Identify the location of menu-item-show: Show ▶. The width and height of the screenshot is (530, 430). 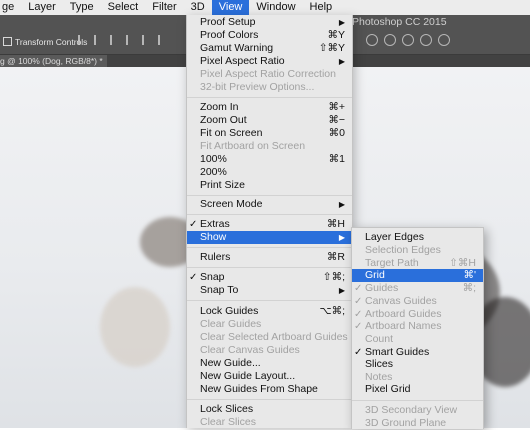
(269, 237).